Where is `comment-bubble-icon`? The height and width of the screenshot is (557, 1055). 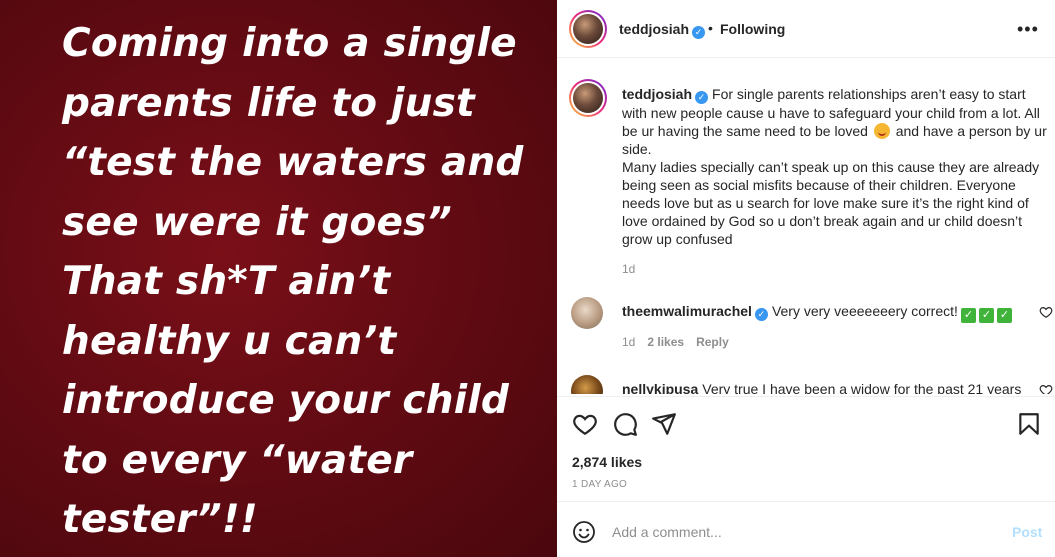 comment-bubble-icon is located at coordinates (625, 424).